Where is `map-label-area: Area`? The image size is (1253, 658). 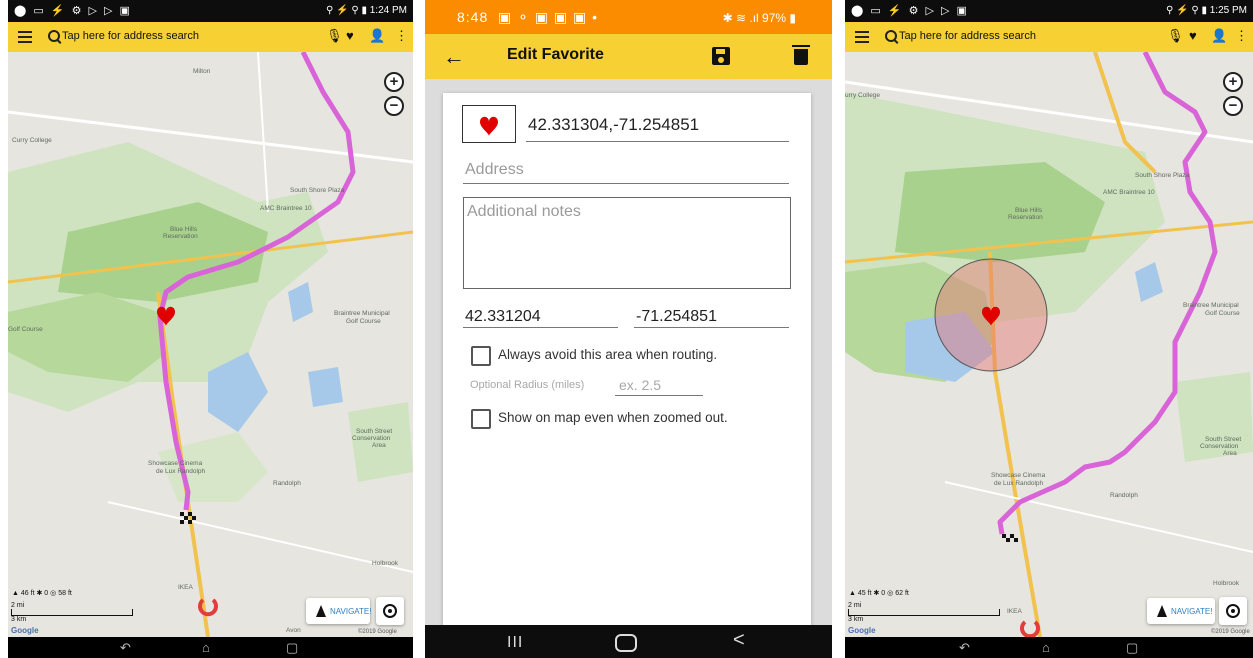
map-label-area: Area is located at coordinates (1230, 453).